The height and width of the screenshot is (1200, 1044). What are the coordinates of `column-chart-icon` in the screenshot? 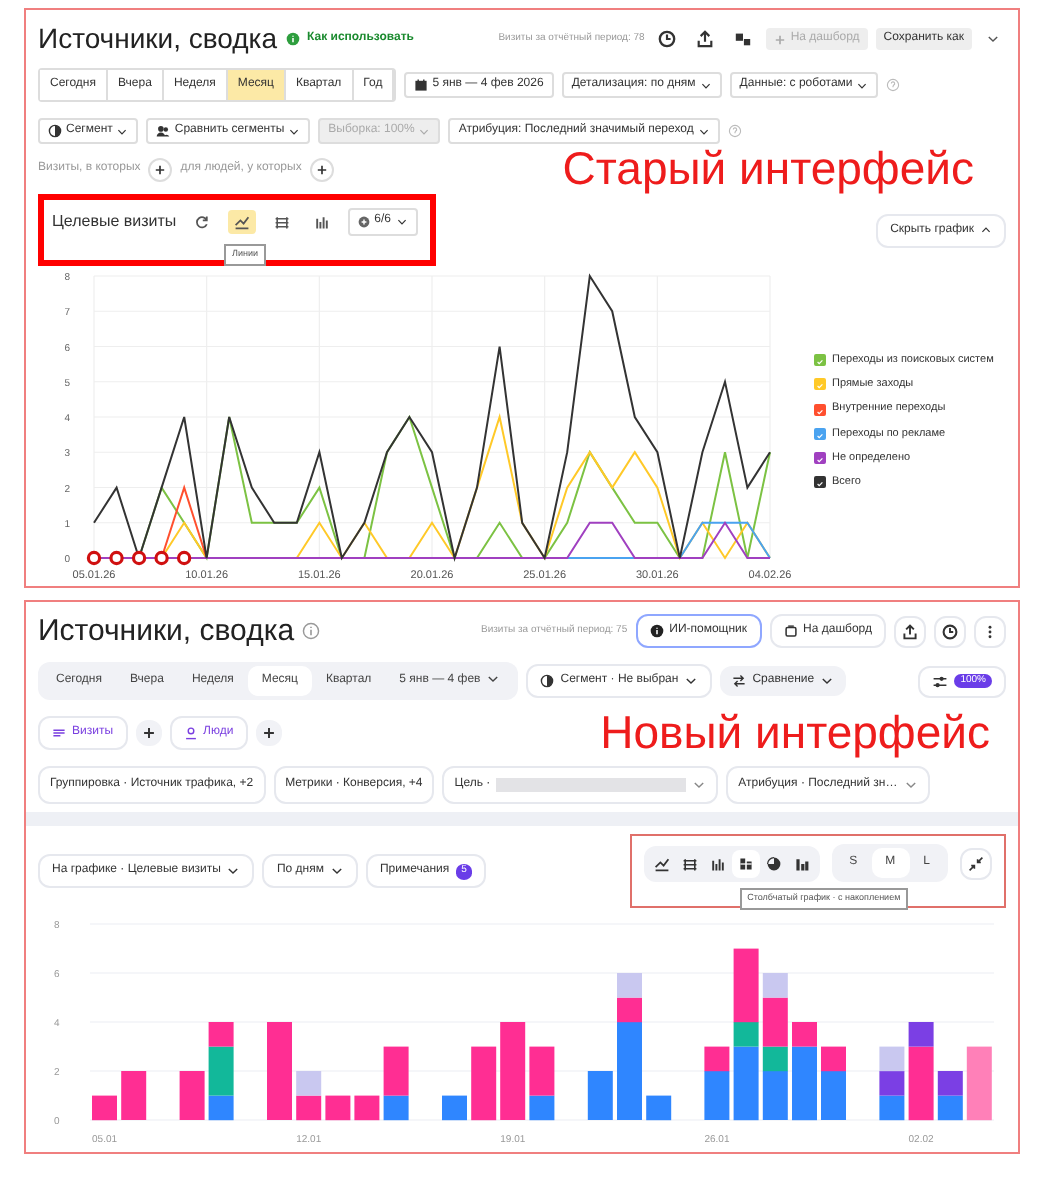 It's located at (801, 863).